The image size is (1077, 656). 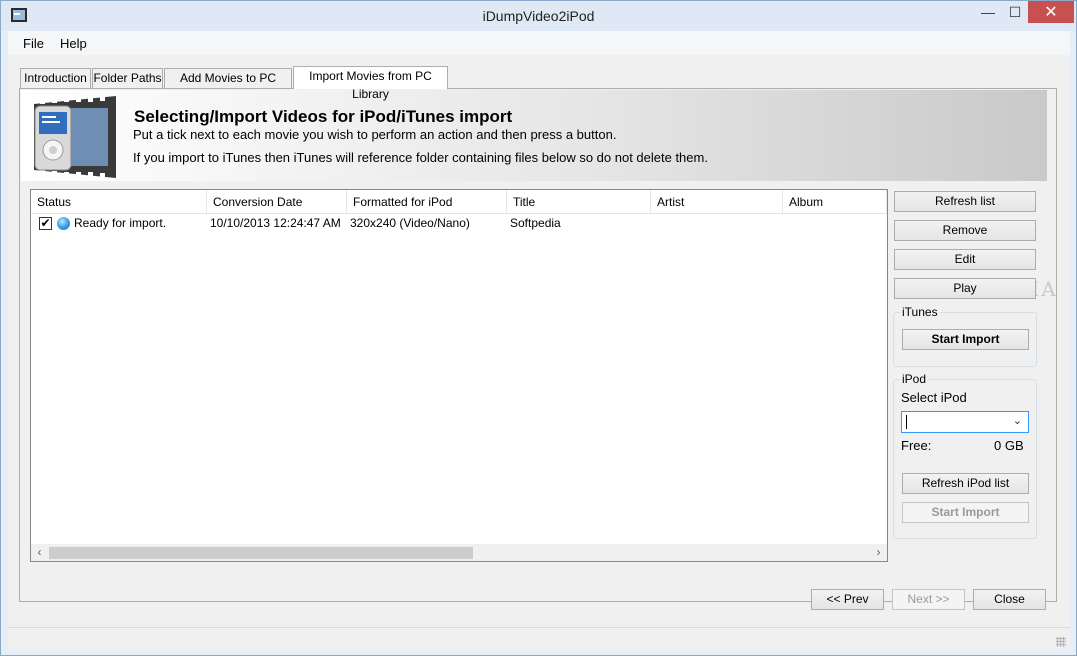 I want to click on column-title: Title, so click(x=579, y=202).